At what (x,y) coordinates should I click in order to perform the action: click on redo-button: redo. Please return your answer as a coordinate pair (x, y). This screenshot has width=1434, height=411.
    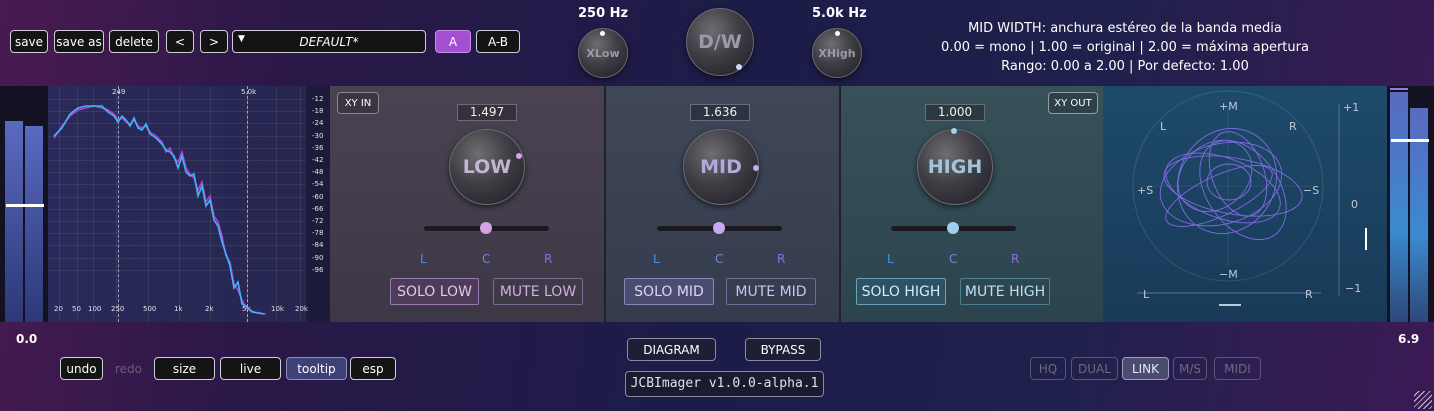
    Looking at the image, I should click on (128, 368).